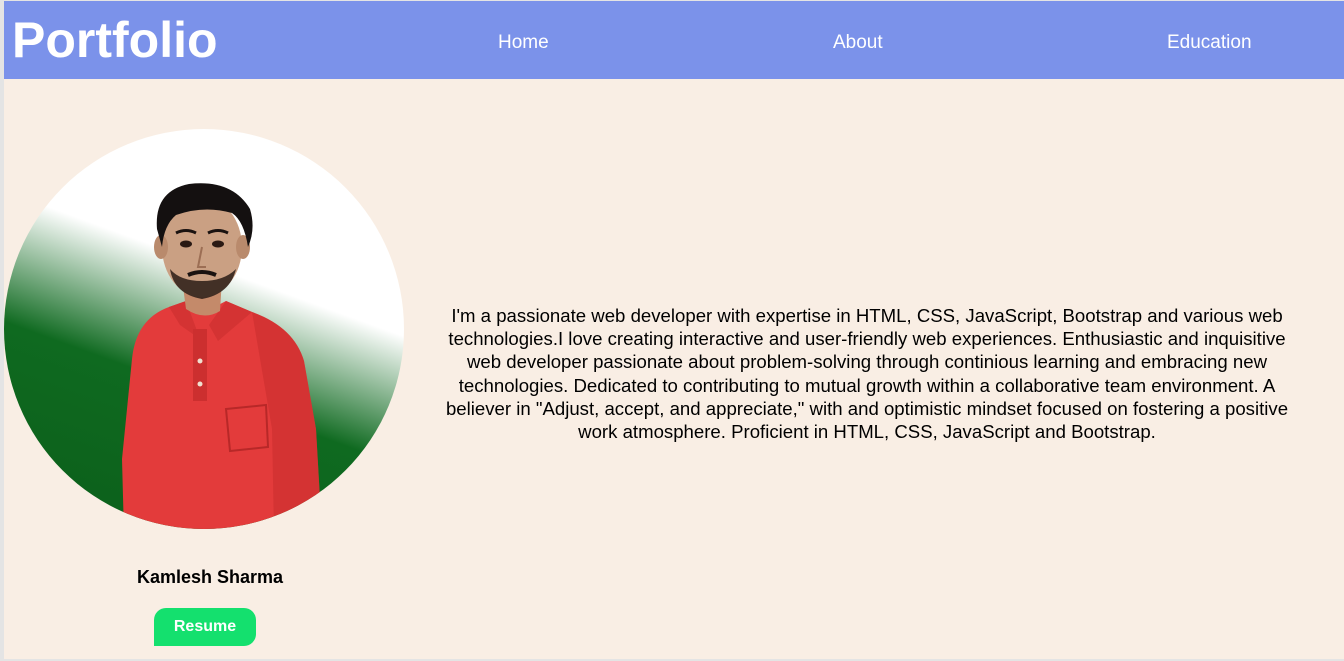 The image size is (1344, 661). Describe the element at coordinates (1209, 43) in the screenshot. I see `nav-education-link: Education` at that location.